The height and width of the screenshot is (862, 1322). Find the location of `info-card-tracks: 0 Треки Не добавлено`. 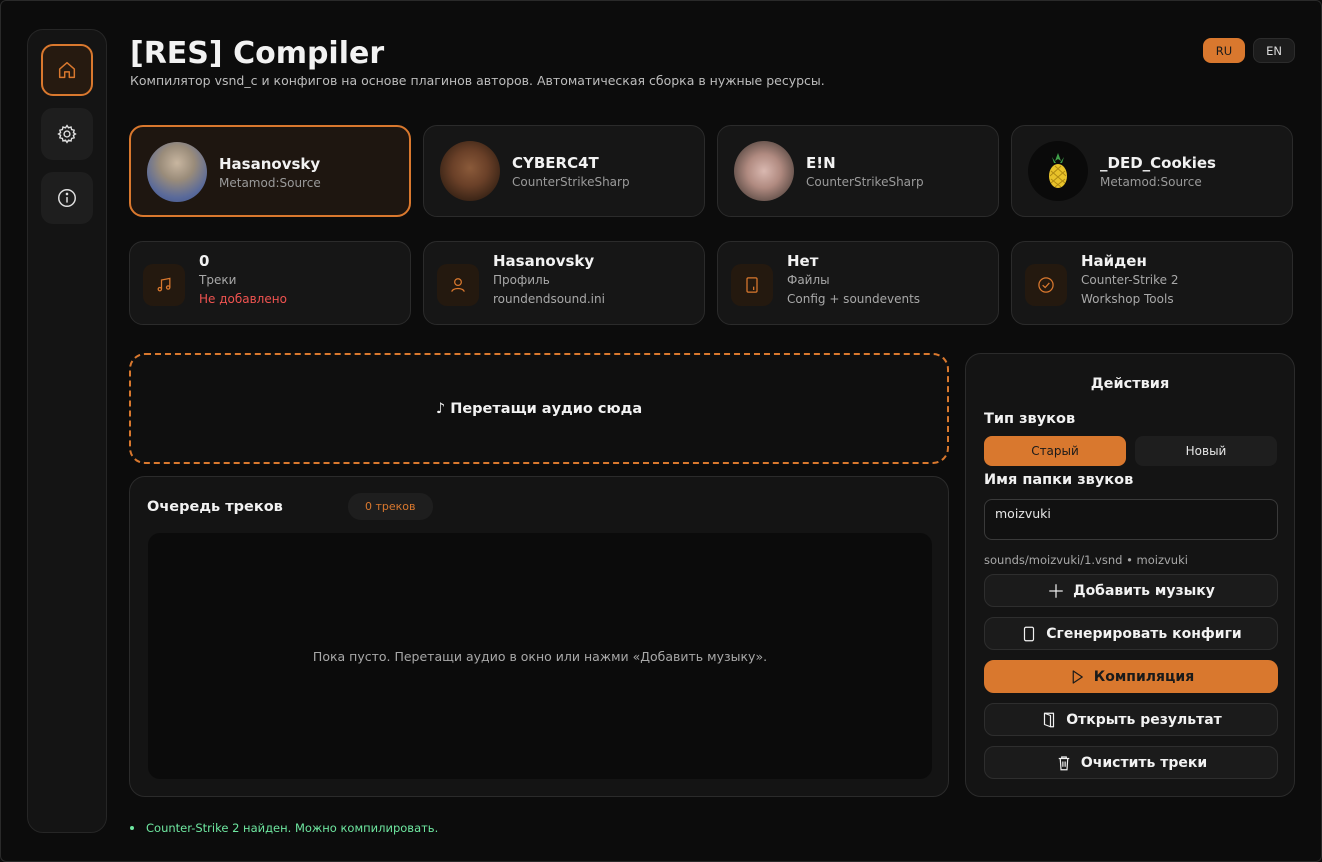

info-card-tracks: 0 Треки Не добавлено is located at coordinates (270, 283).